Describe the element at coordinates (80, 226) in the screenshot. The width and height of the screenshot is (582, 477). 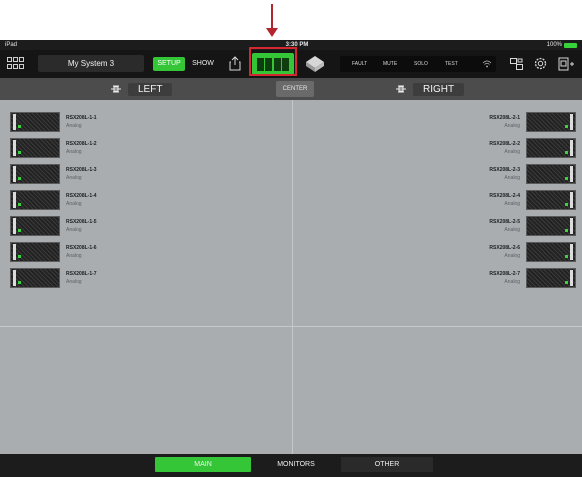
I see `left-speaker-5: RSX208L-1-5 Analog` at that location.